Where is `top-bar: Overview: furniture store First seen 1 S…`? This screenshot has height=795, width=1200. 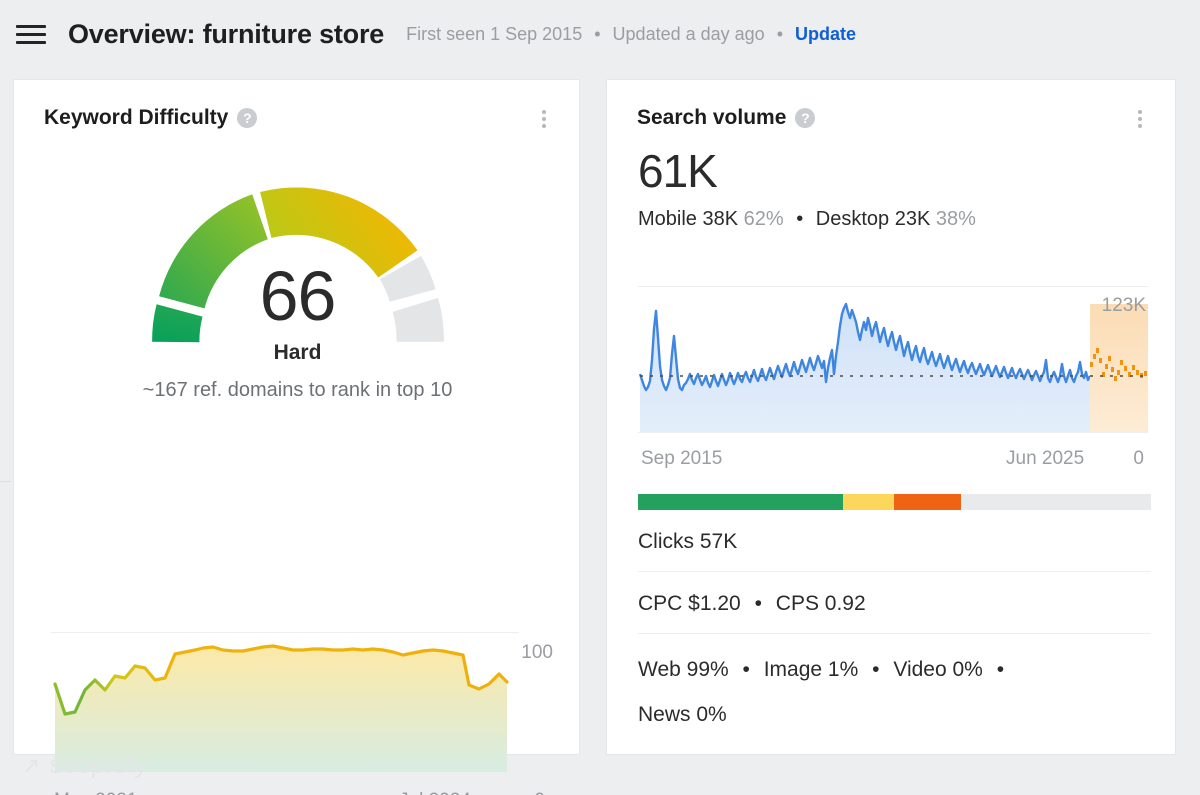 top-bar: Overview: furniture store First seen 1 S… is located at coordinates (600, 34).